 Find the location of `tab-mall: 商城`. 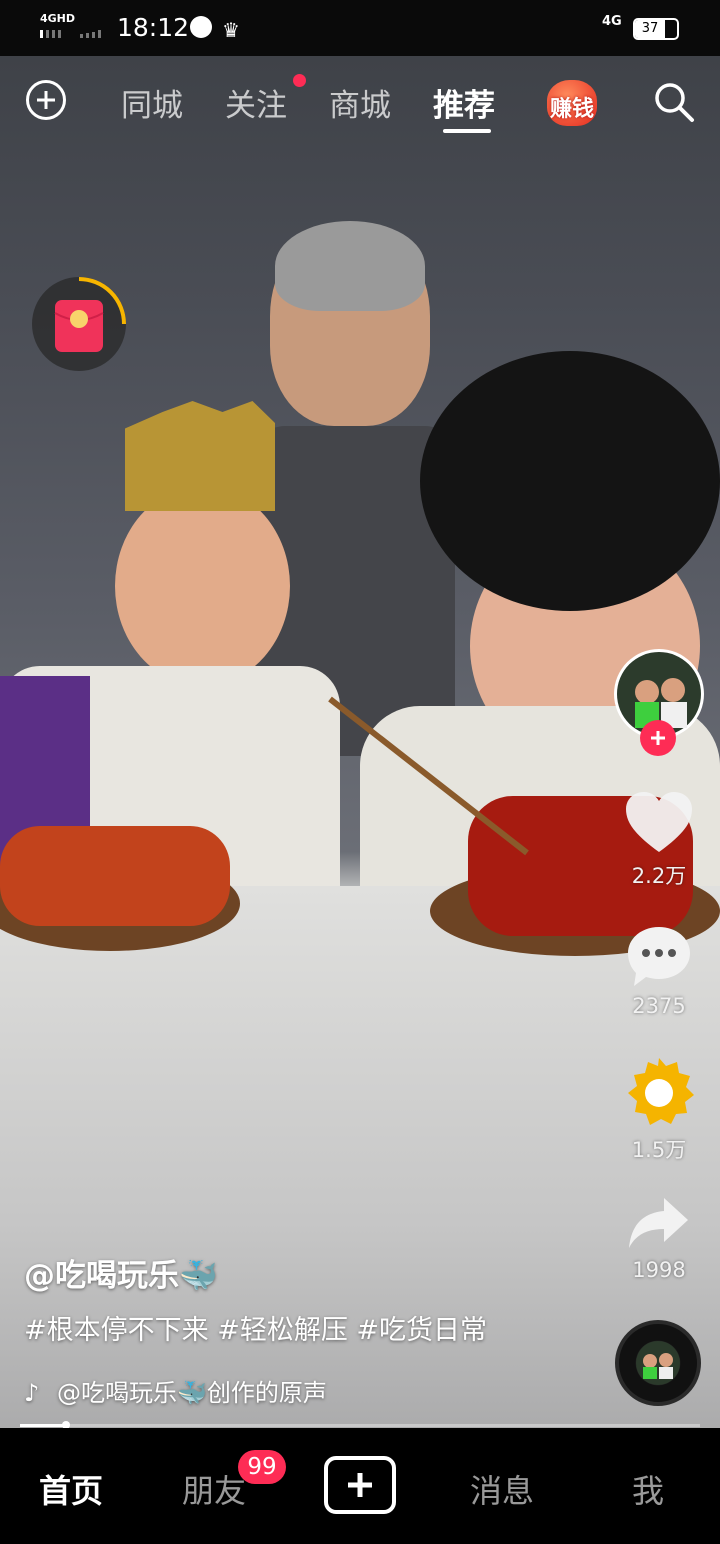

tab-mall: 商城 is located at coordinates (360, 102).